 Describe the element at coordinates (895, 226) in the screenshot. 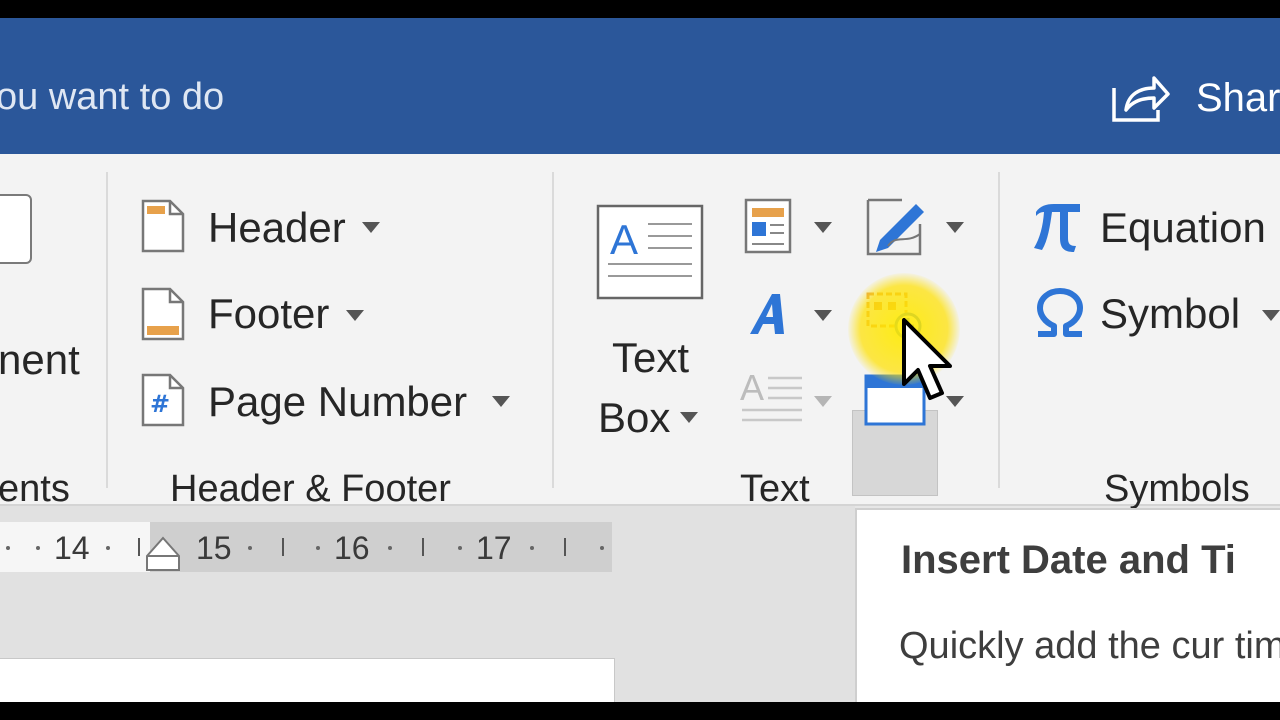

I see `signature-line-icon` at that location.